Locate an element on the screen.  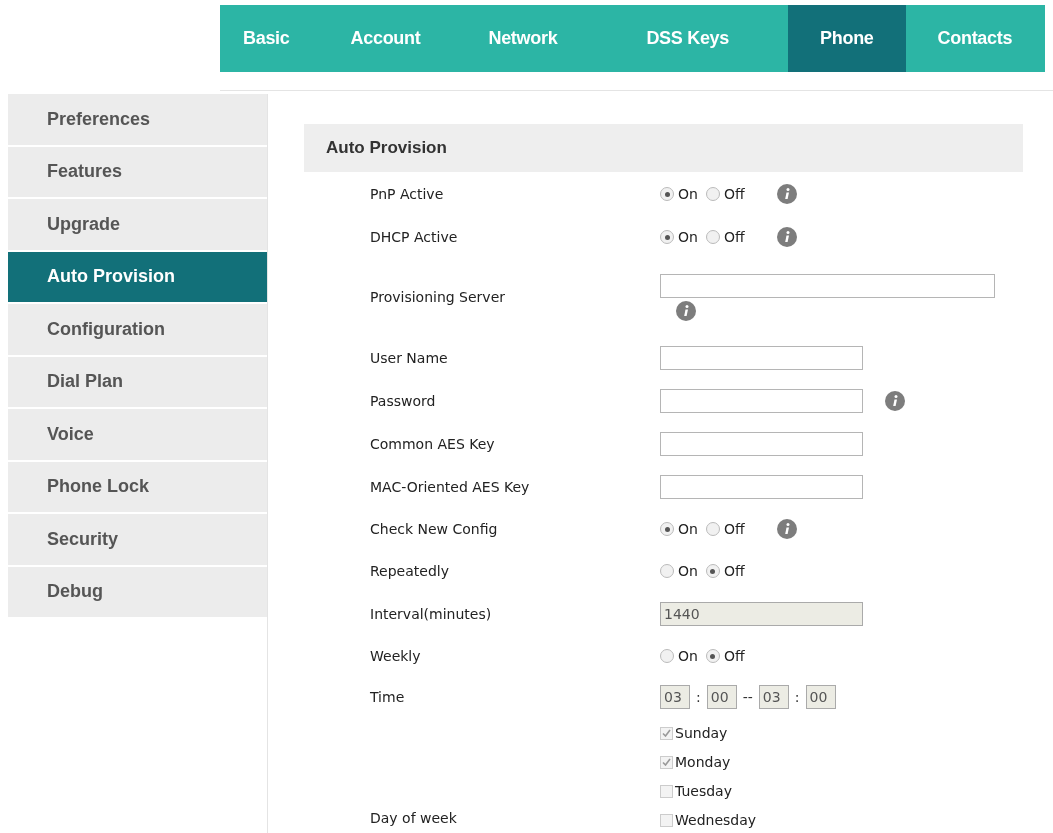
field-label: DHCP Active is located at coordinates (414, 237).